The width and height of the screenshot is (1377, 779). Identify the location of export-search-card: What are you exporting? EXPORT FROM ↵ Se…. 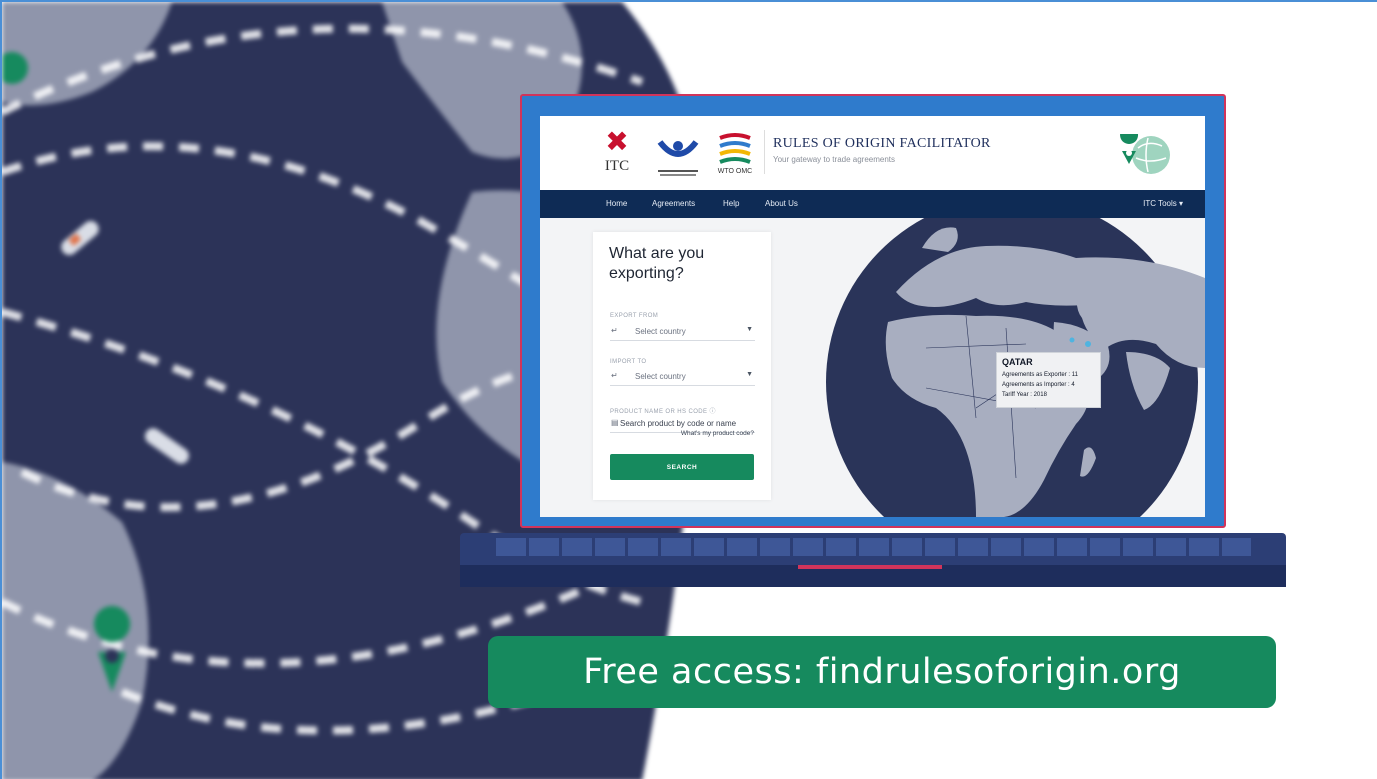
(682, 366).